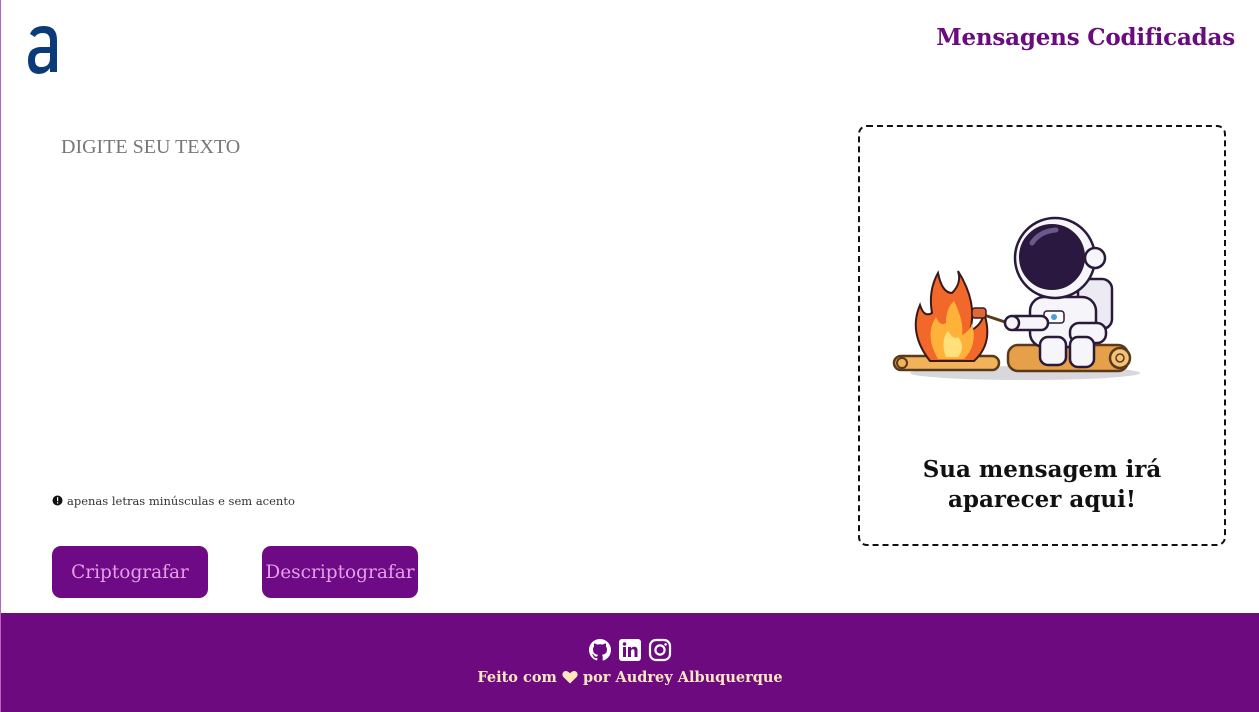  I want to click on instagram-icon, so click(660, 650).